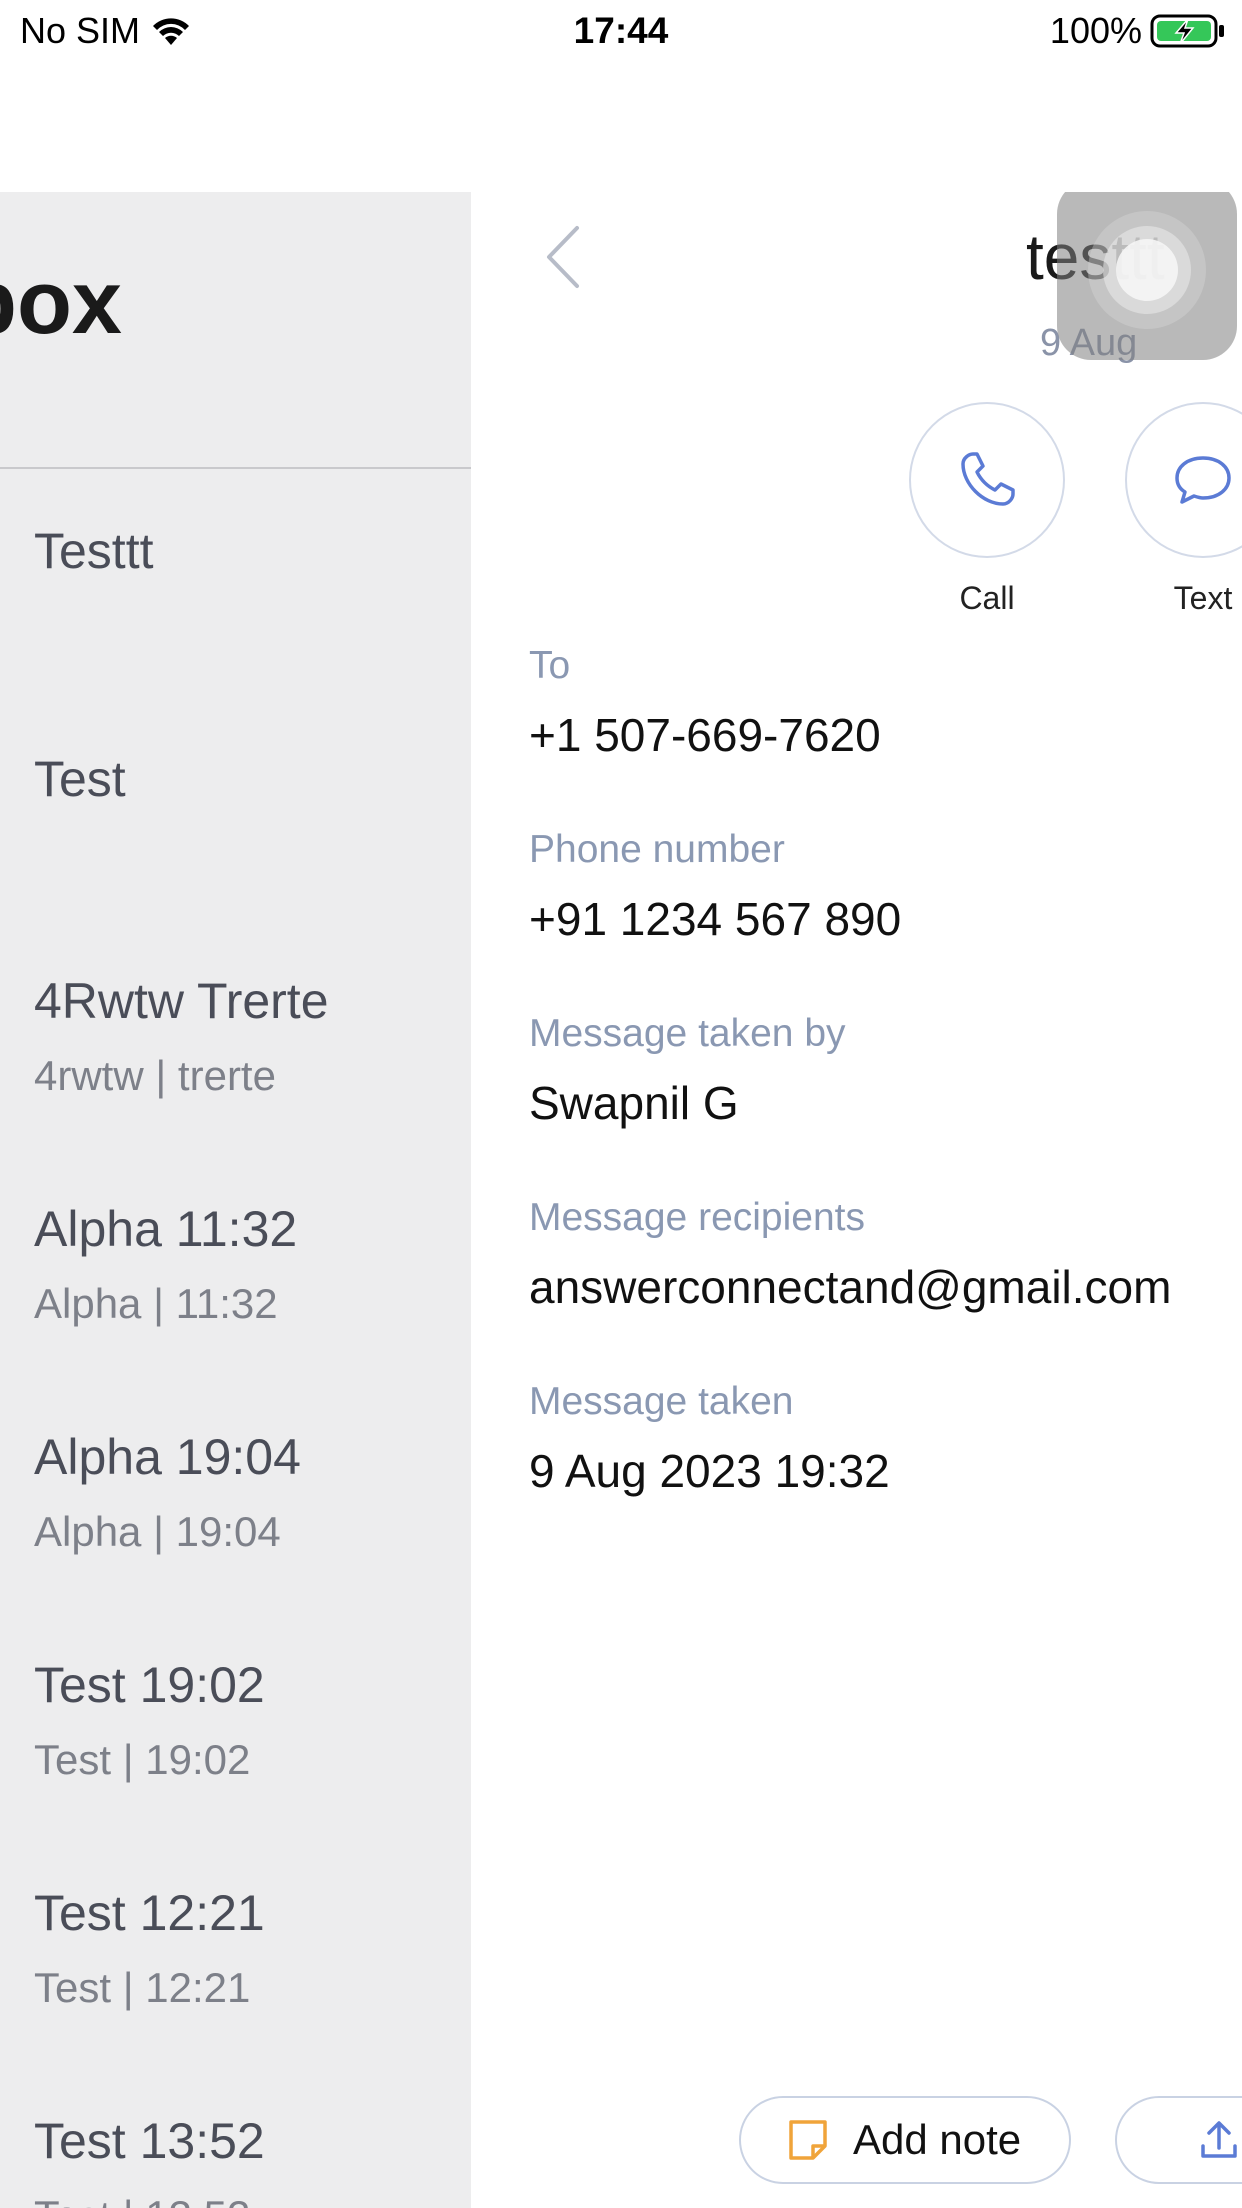 This screenshot has width=1242, height=2208. I want to click on list-item-title: Testtt, so click(94, 551).